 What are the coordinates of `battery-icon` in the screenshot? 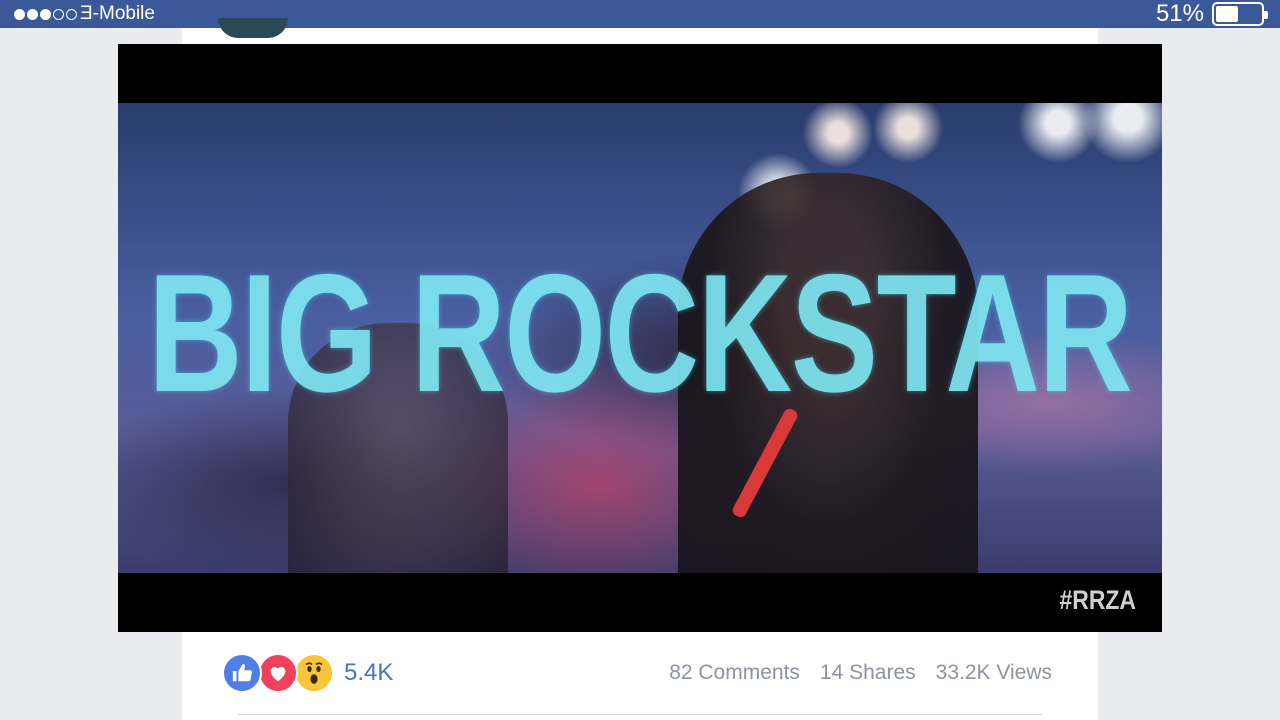 It's located at (1240, 14).